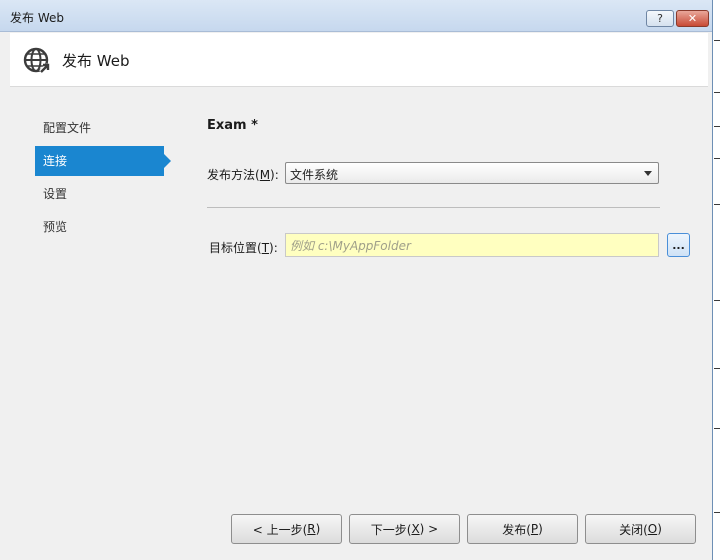 The width and height of the screenshot is (721, 560). What do you see at coordinates (640, 529) in the screenshot?
I see `close-button: 关闭(O)` at bounding box center [640, 529].